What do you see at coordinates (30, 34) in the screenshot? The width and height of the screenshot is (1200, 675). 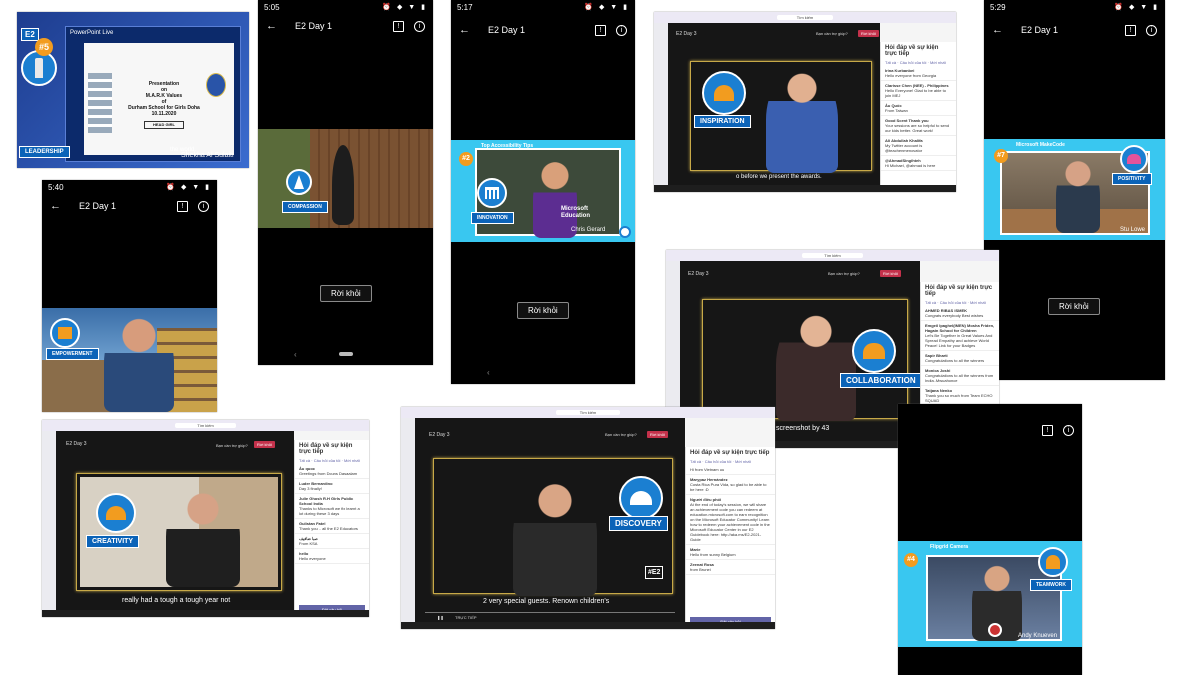 I see `e2-logo: E2` at bounding box center [30, 34].